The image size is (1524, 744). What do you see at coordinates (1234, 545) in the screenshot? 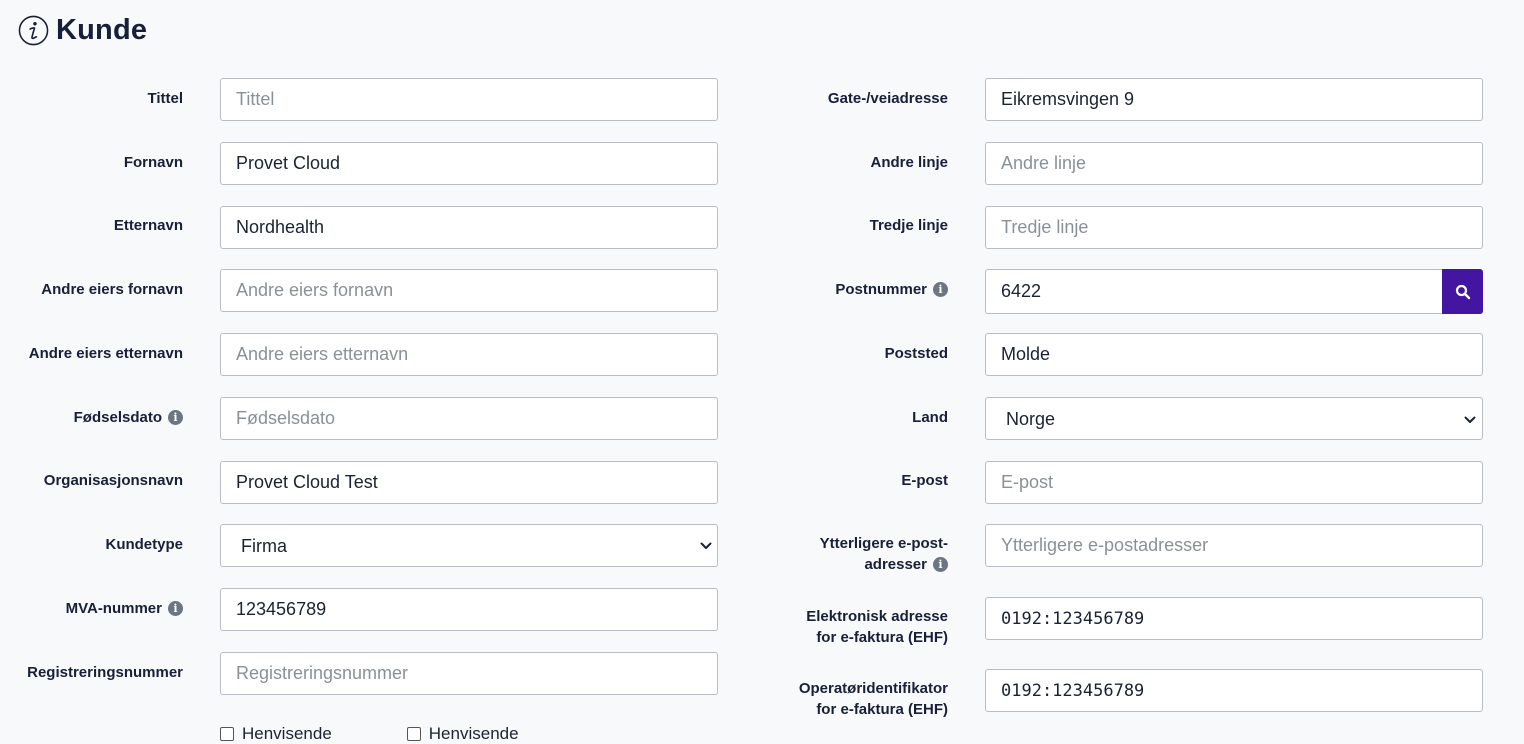
I see `ytterligere-input` at bounding box center [1234, 545].